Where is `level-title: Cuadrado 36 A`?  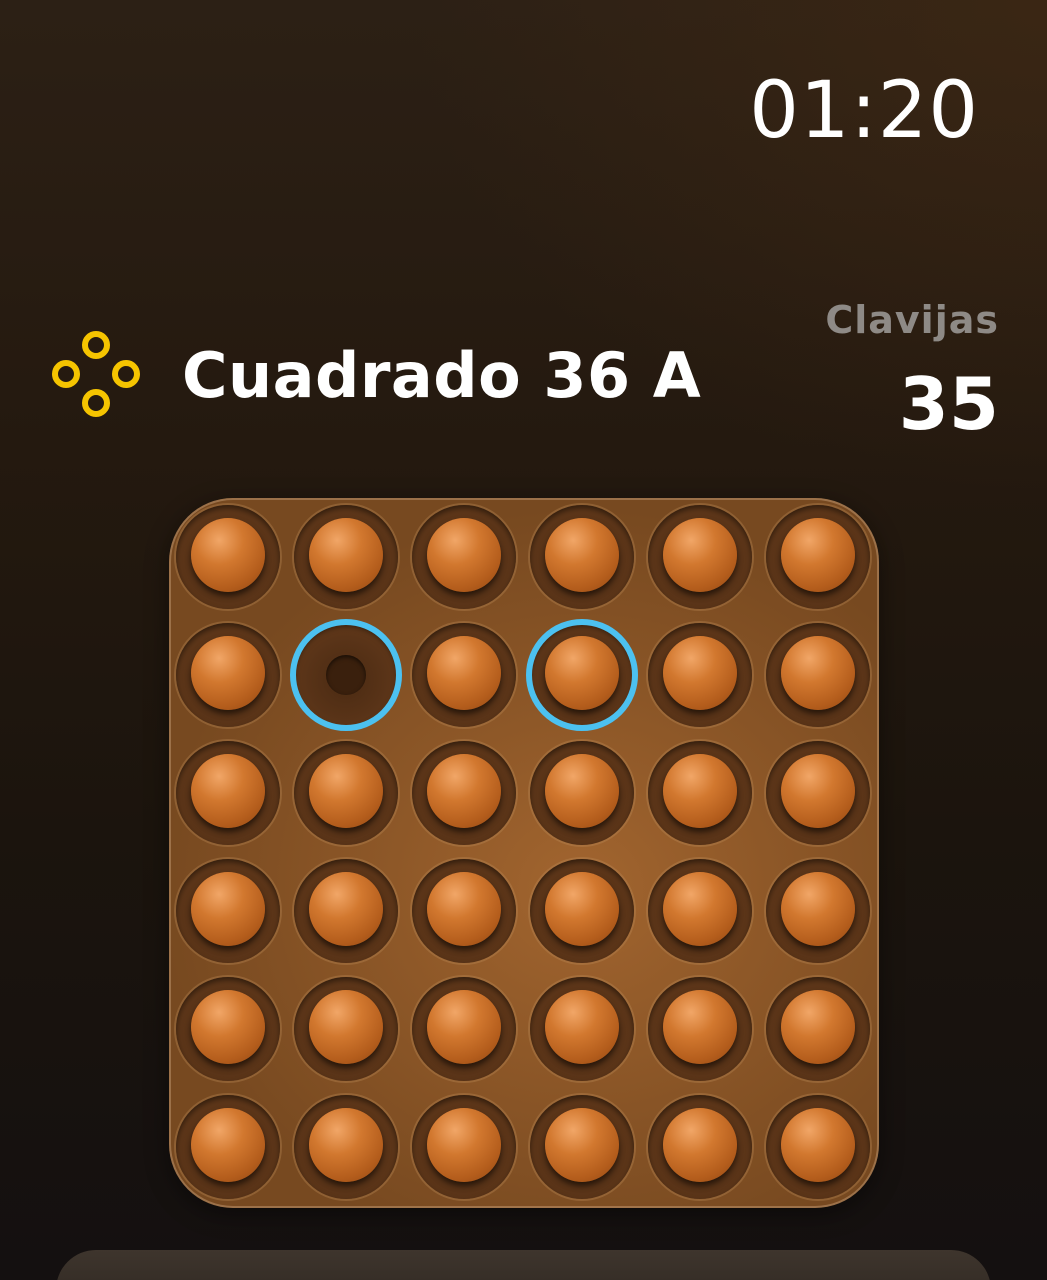
level-title: Cuadrado 36 A is located at coordinates (442, 375).